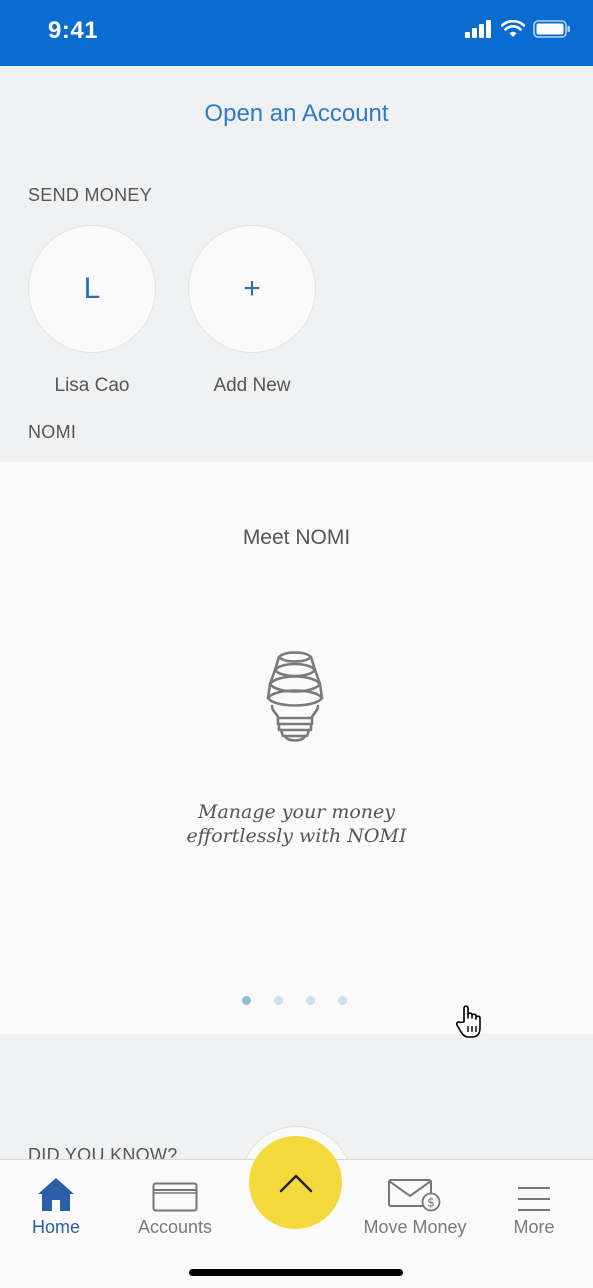  What do you see at coordinates (56, 1194) in the screenshot?
I see `home-icon` at bounding box center [56, 1194].